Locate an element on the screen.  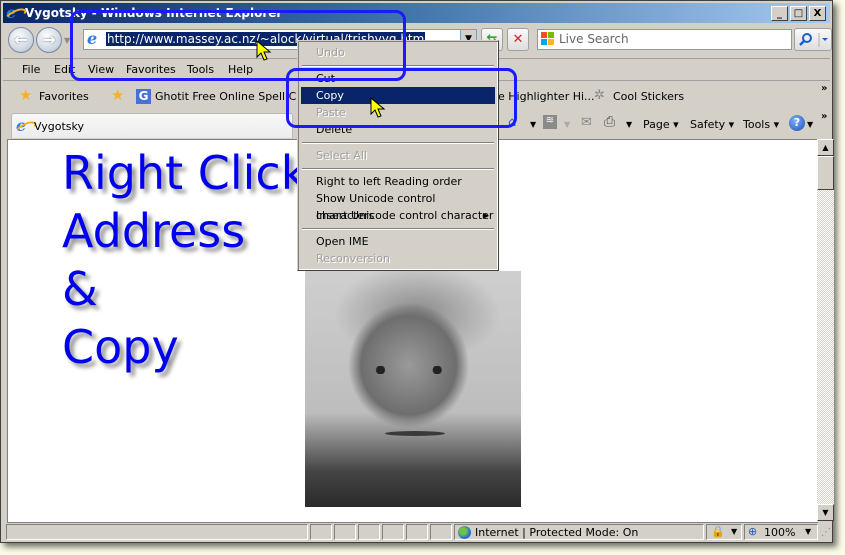
favorites-overflow-chevron-icon: » is located at coordinates (824, 88).